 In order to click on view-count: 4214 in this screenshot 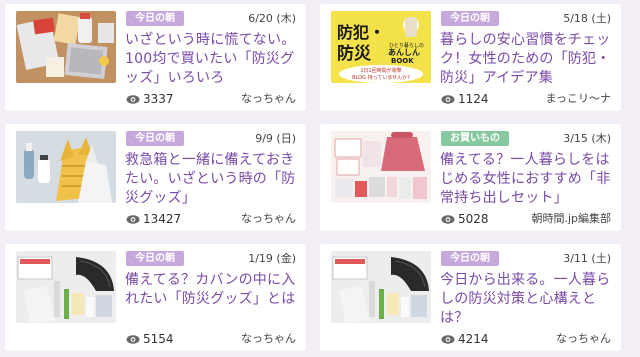, I will do `click(465, 339)`.